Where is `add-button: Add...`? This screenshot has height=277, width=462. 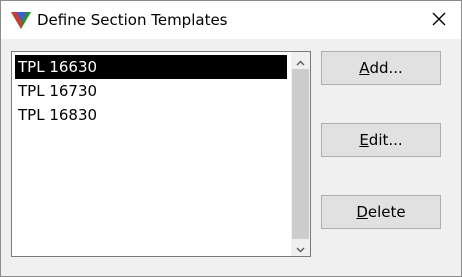 add-button: Add... is located at coordinates (381, 68).